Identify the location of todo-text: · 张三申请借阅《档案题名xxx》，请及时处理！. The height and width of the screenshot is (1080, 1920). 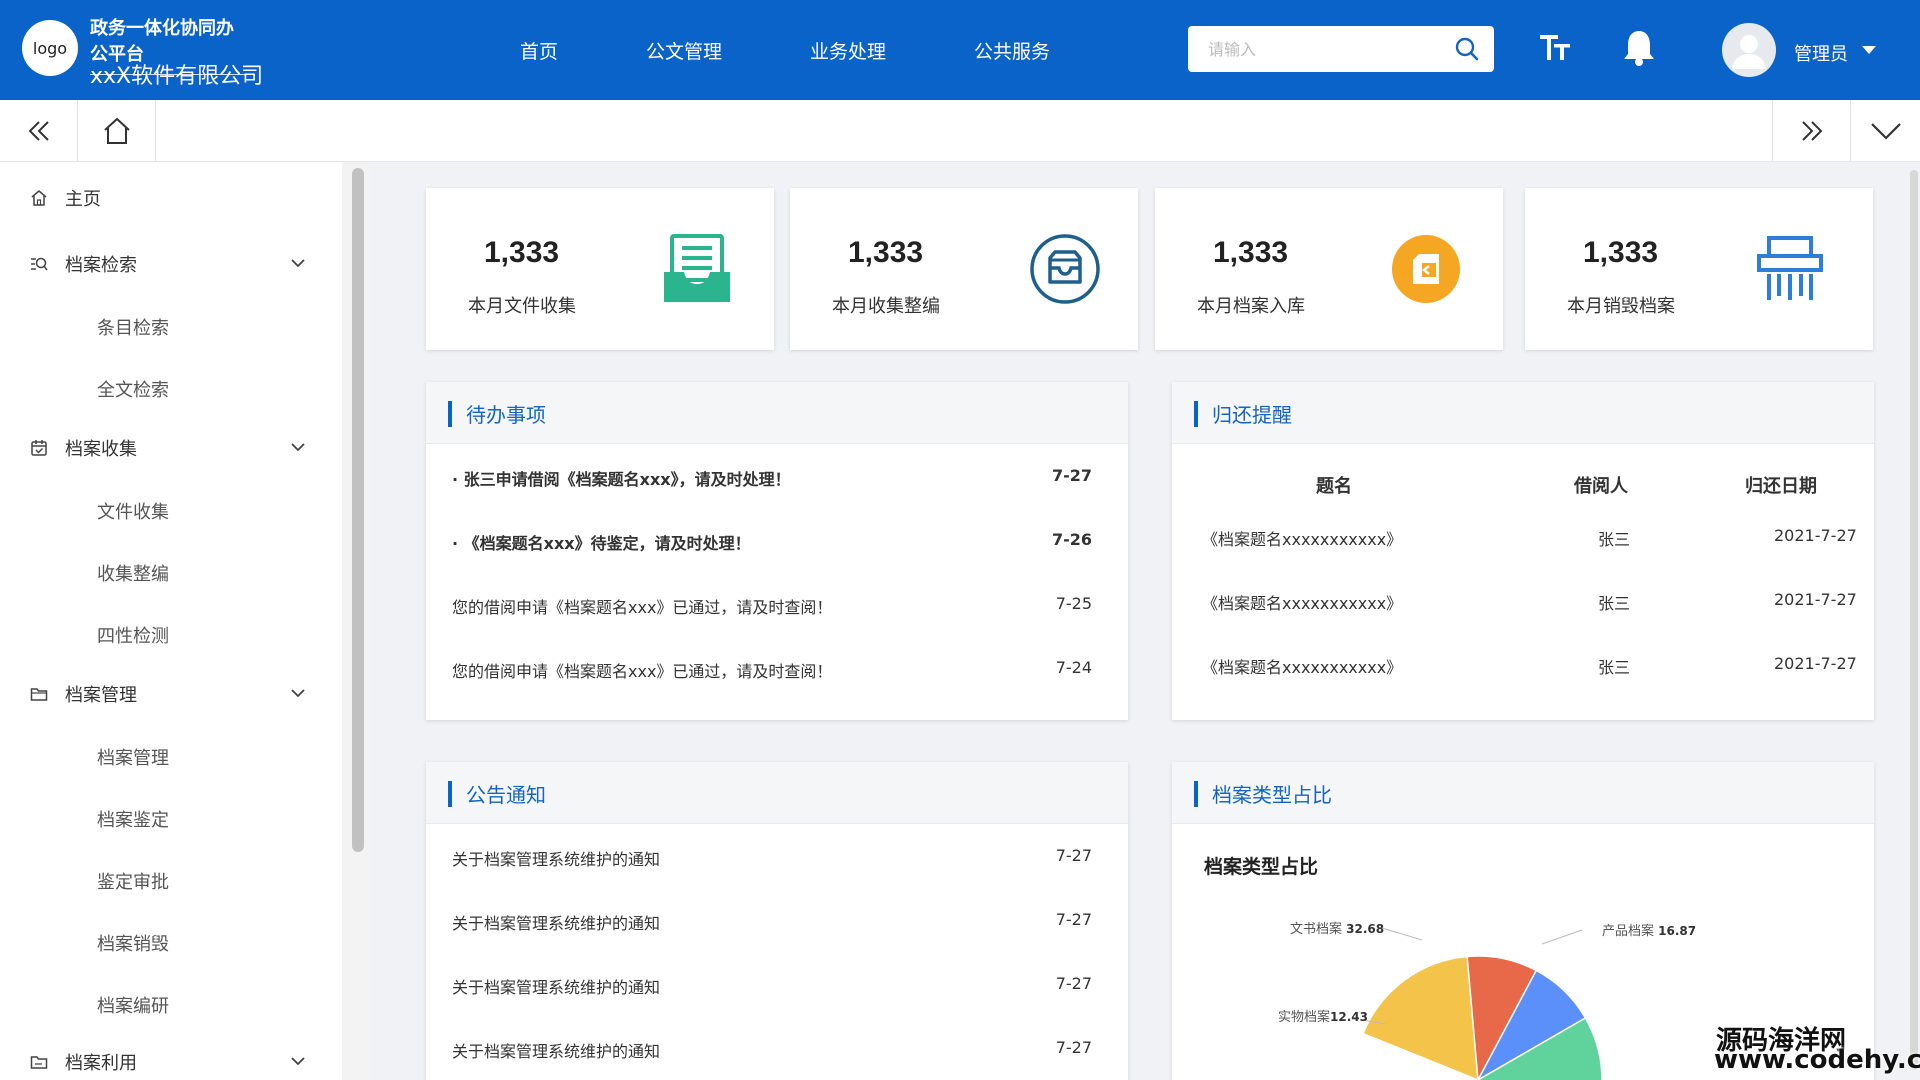
(621, 479).